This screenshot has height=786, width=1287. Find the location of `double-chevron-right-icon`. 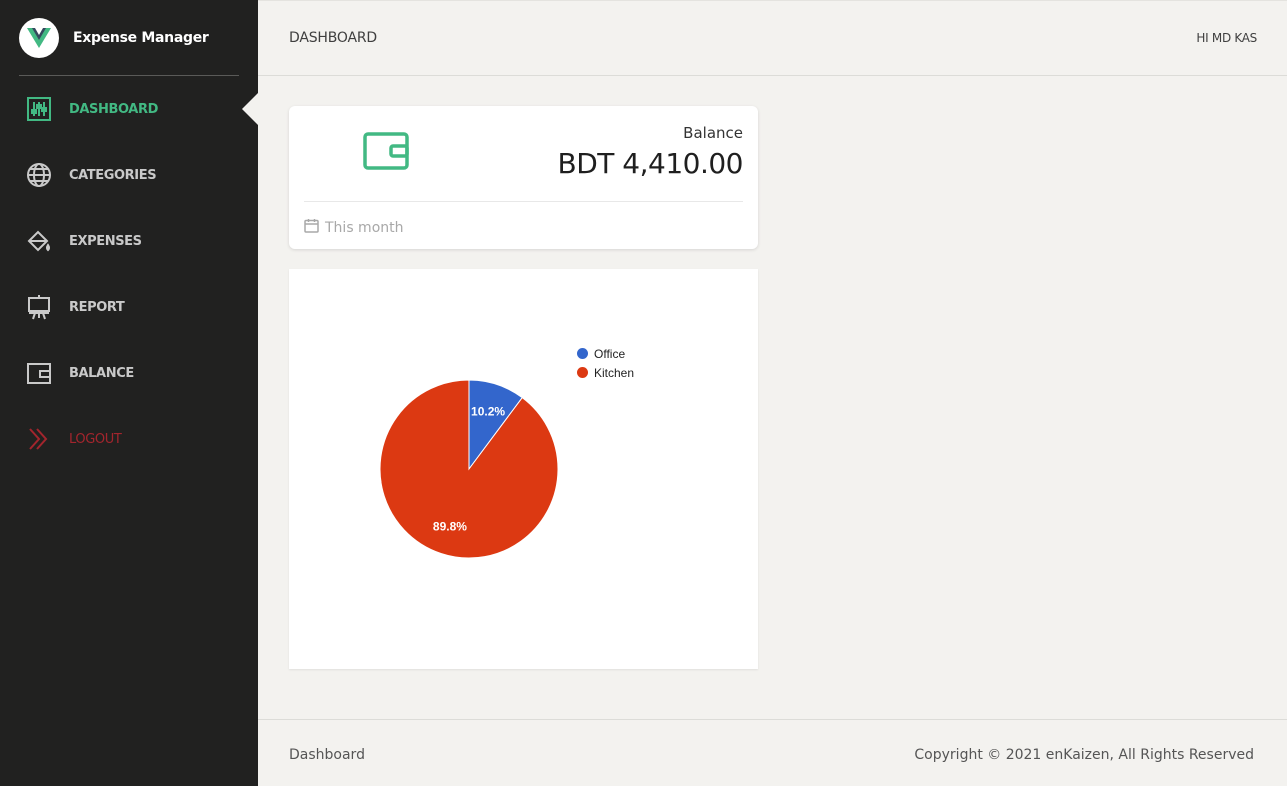

double-chevron-right-icon is located at coordinates (39, 439).